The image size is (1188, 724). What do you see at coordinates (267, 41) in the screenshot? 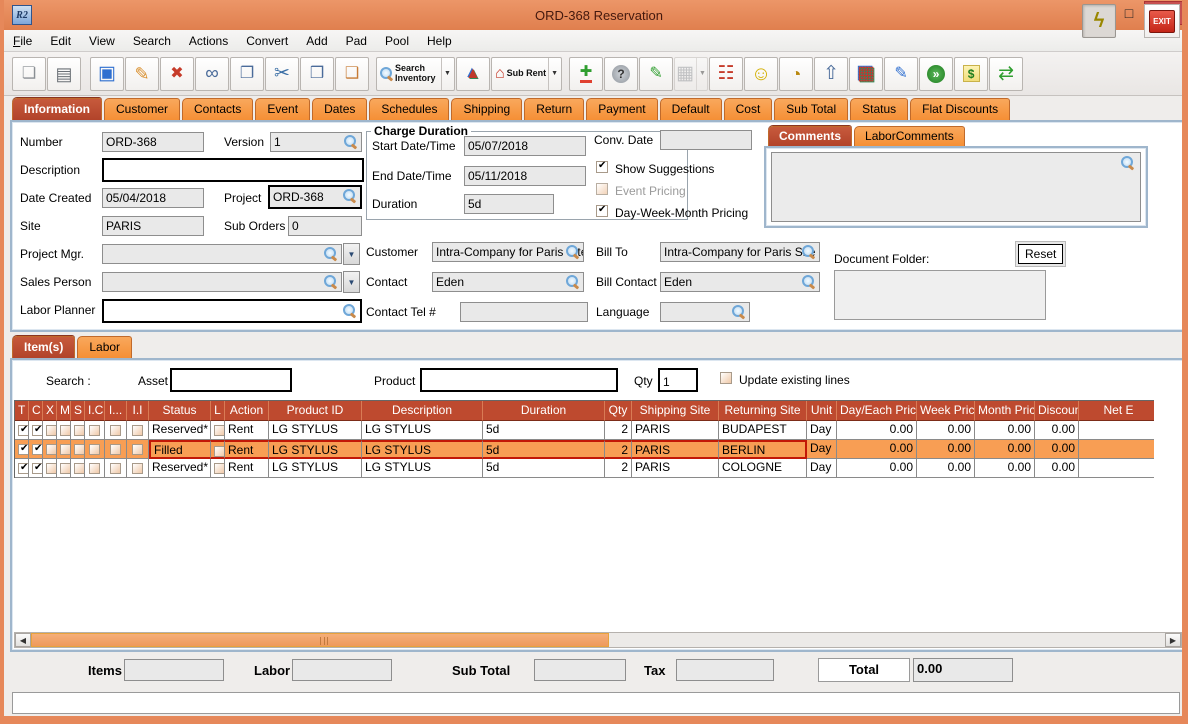
I see `menu-convert: Convert` at bounding box center [267, 41].